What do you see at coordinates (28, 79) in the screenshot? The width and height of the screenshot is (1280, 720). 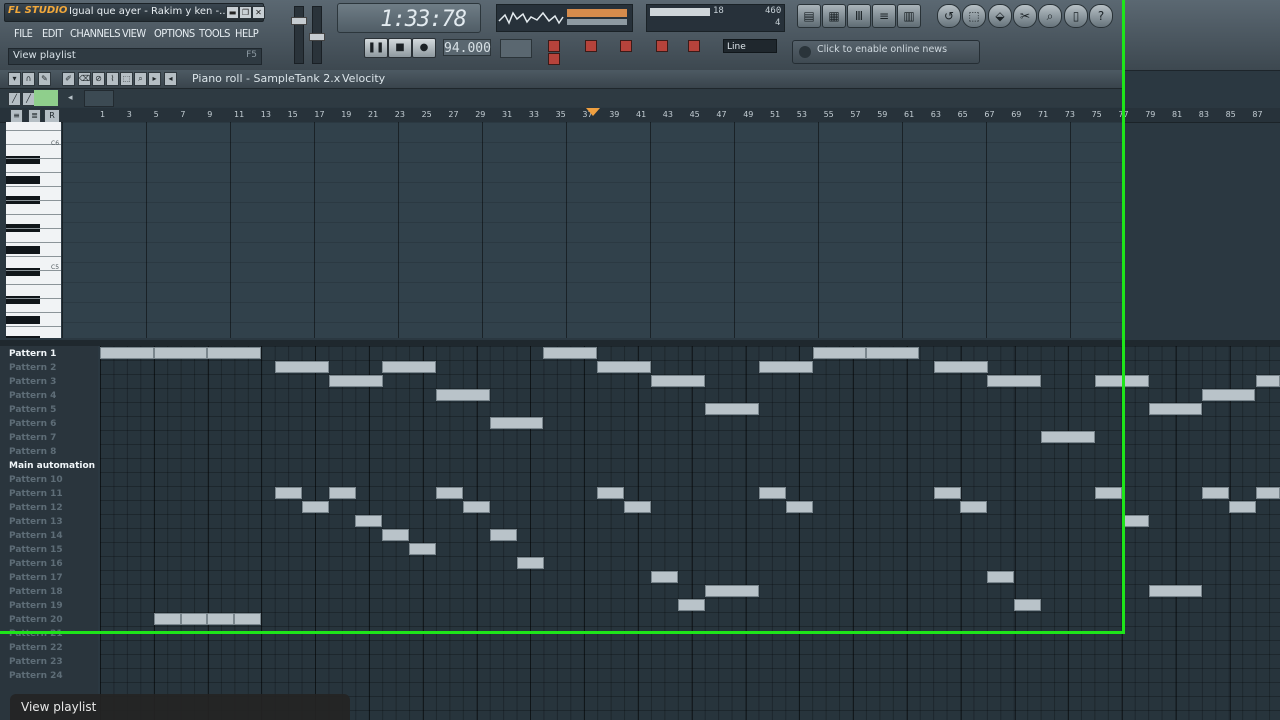 I see `magnet-icon: ∩` at bounding box center [28, 79].